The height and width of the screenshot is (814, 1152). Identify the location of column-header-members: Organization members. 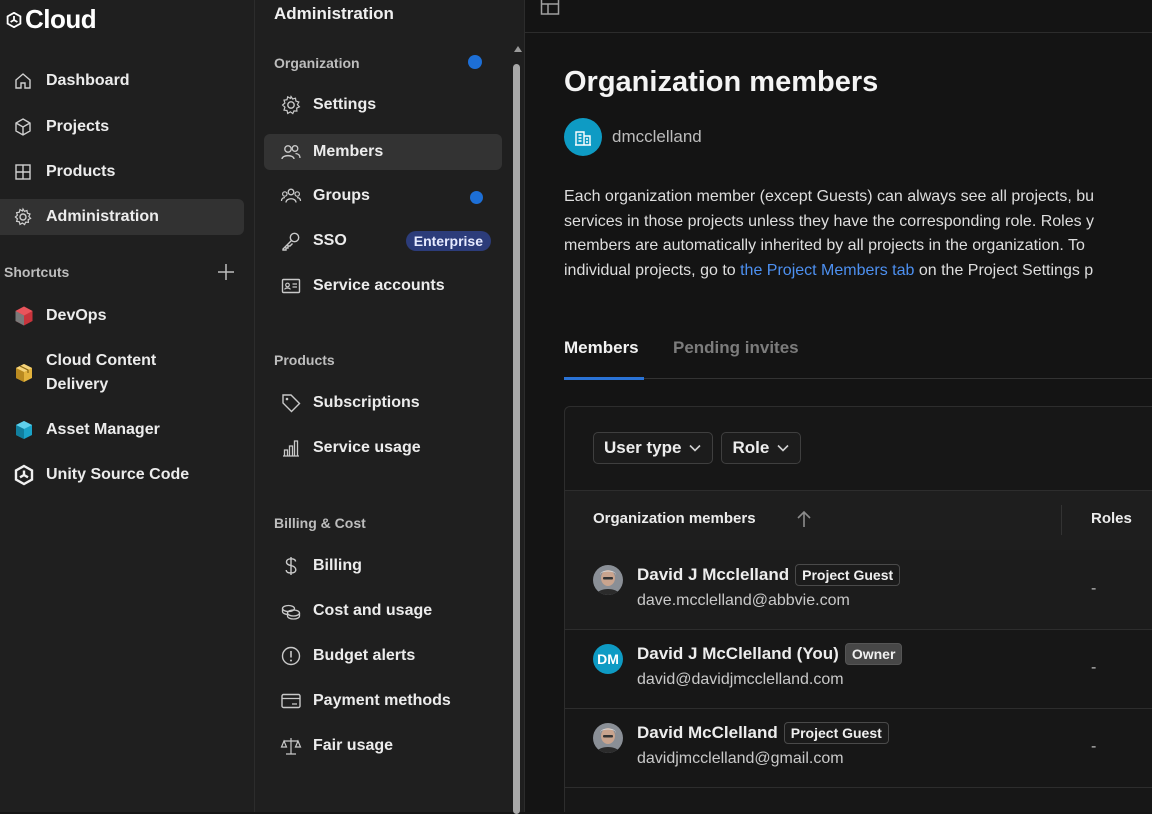
(674, 518).